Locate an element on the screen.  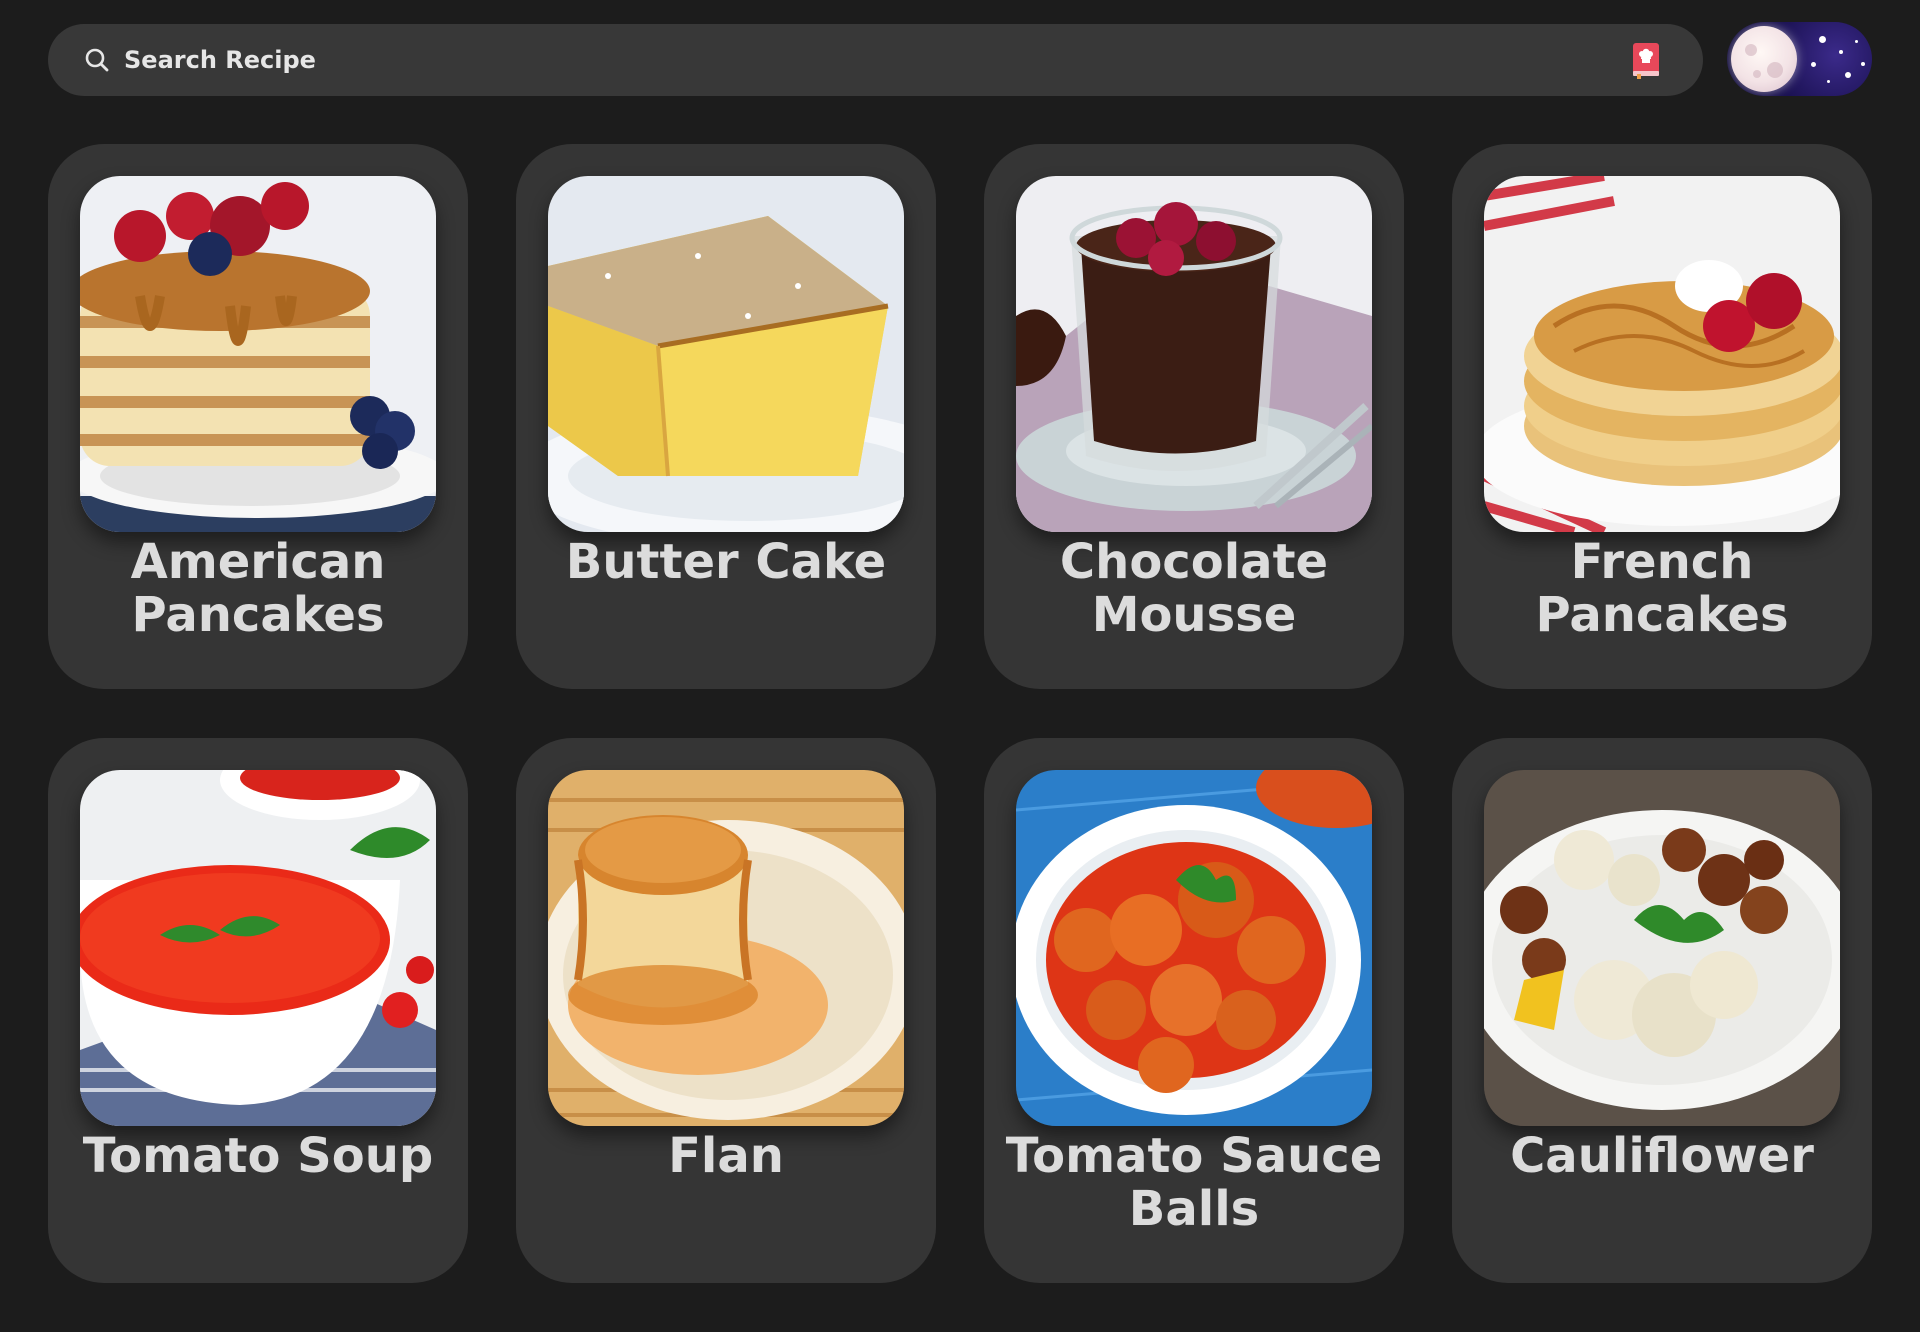
moon-icon is located at coordinates (1764, 59).